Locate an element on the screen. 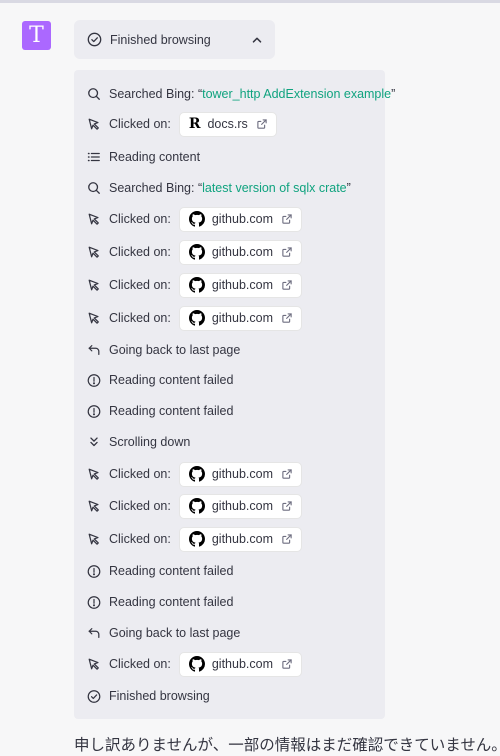  search-query: tower_http AddExtension example is located at coordinates (297, 94).